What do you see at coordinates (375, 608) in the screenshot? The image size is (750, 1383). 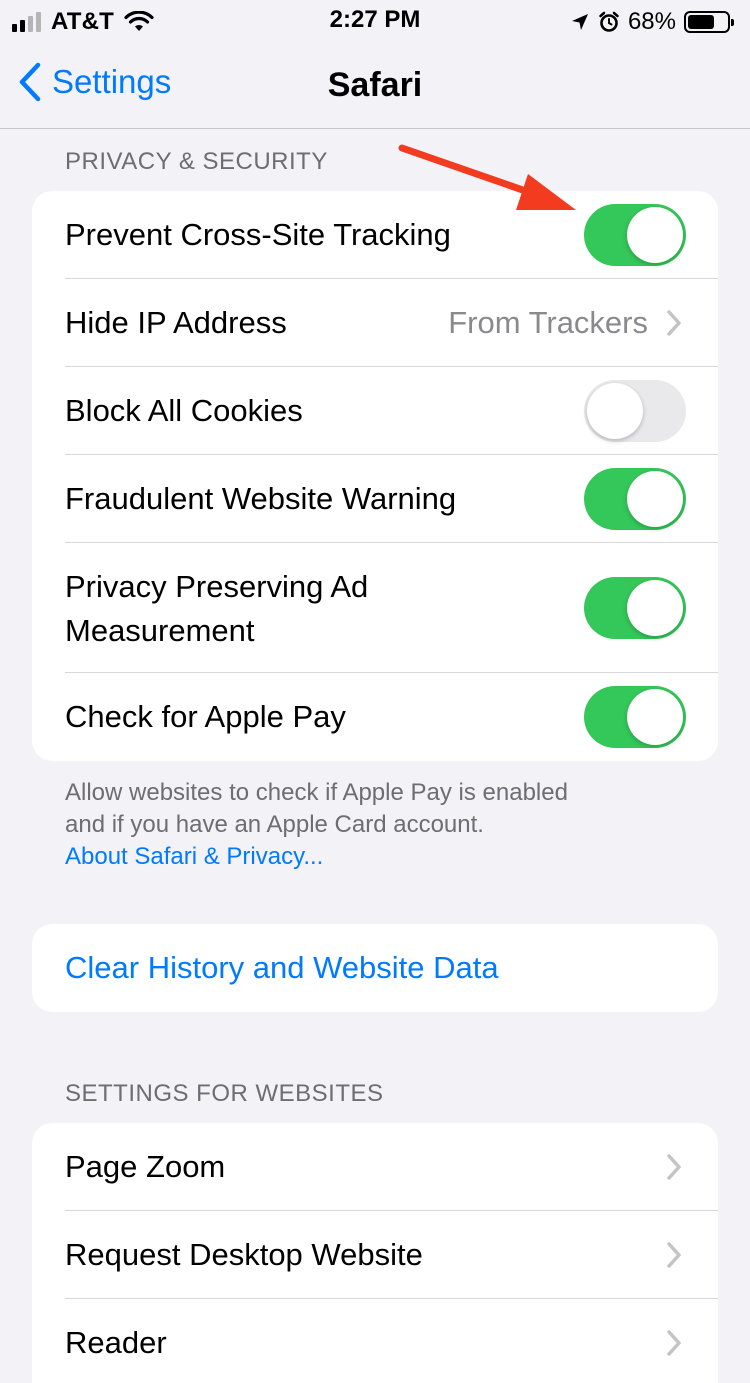 I see `row-privacy-preserving-ad-measurement: Privacy Preserving Ad Measurement` at bounding box center [375, 608].